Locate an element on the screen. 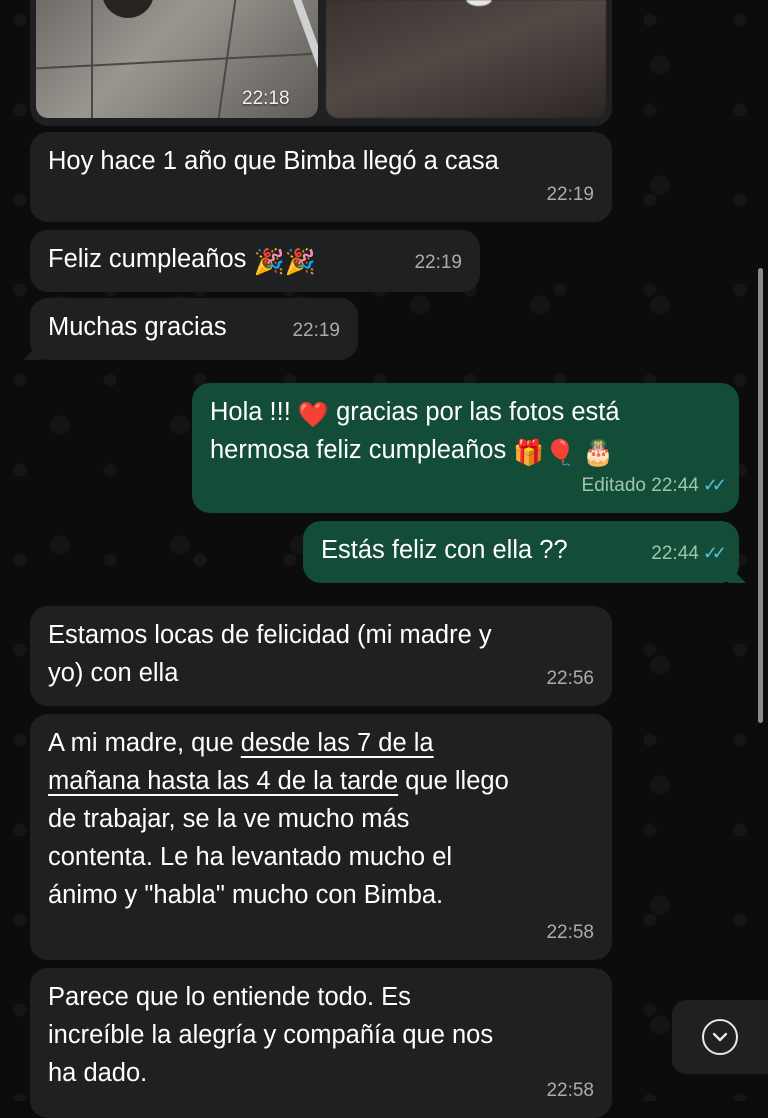  date-link: mañana hasta las 4 de la tarde is located at coordinates (223, 781).